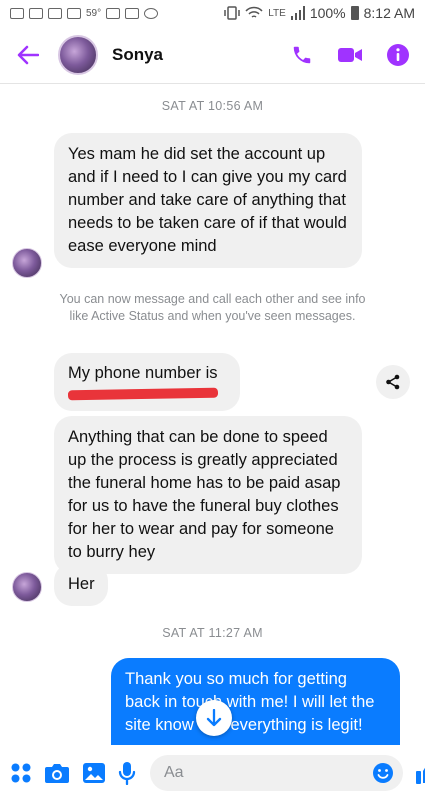  Describe the element at coordinates (143, 373) in the screenshot. I see `message-text: My phone number is` at that location.